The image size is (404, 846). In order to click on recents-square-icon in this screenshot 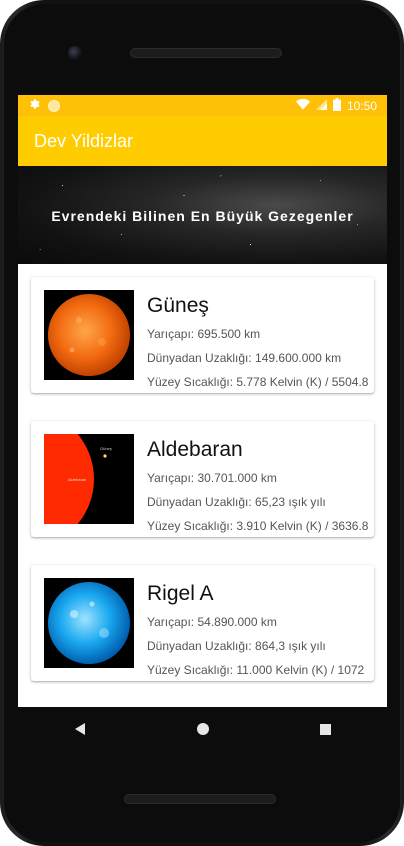, I will do `click(325, 729)`.